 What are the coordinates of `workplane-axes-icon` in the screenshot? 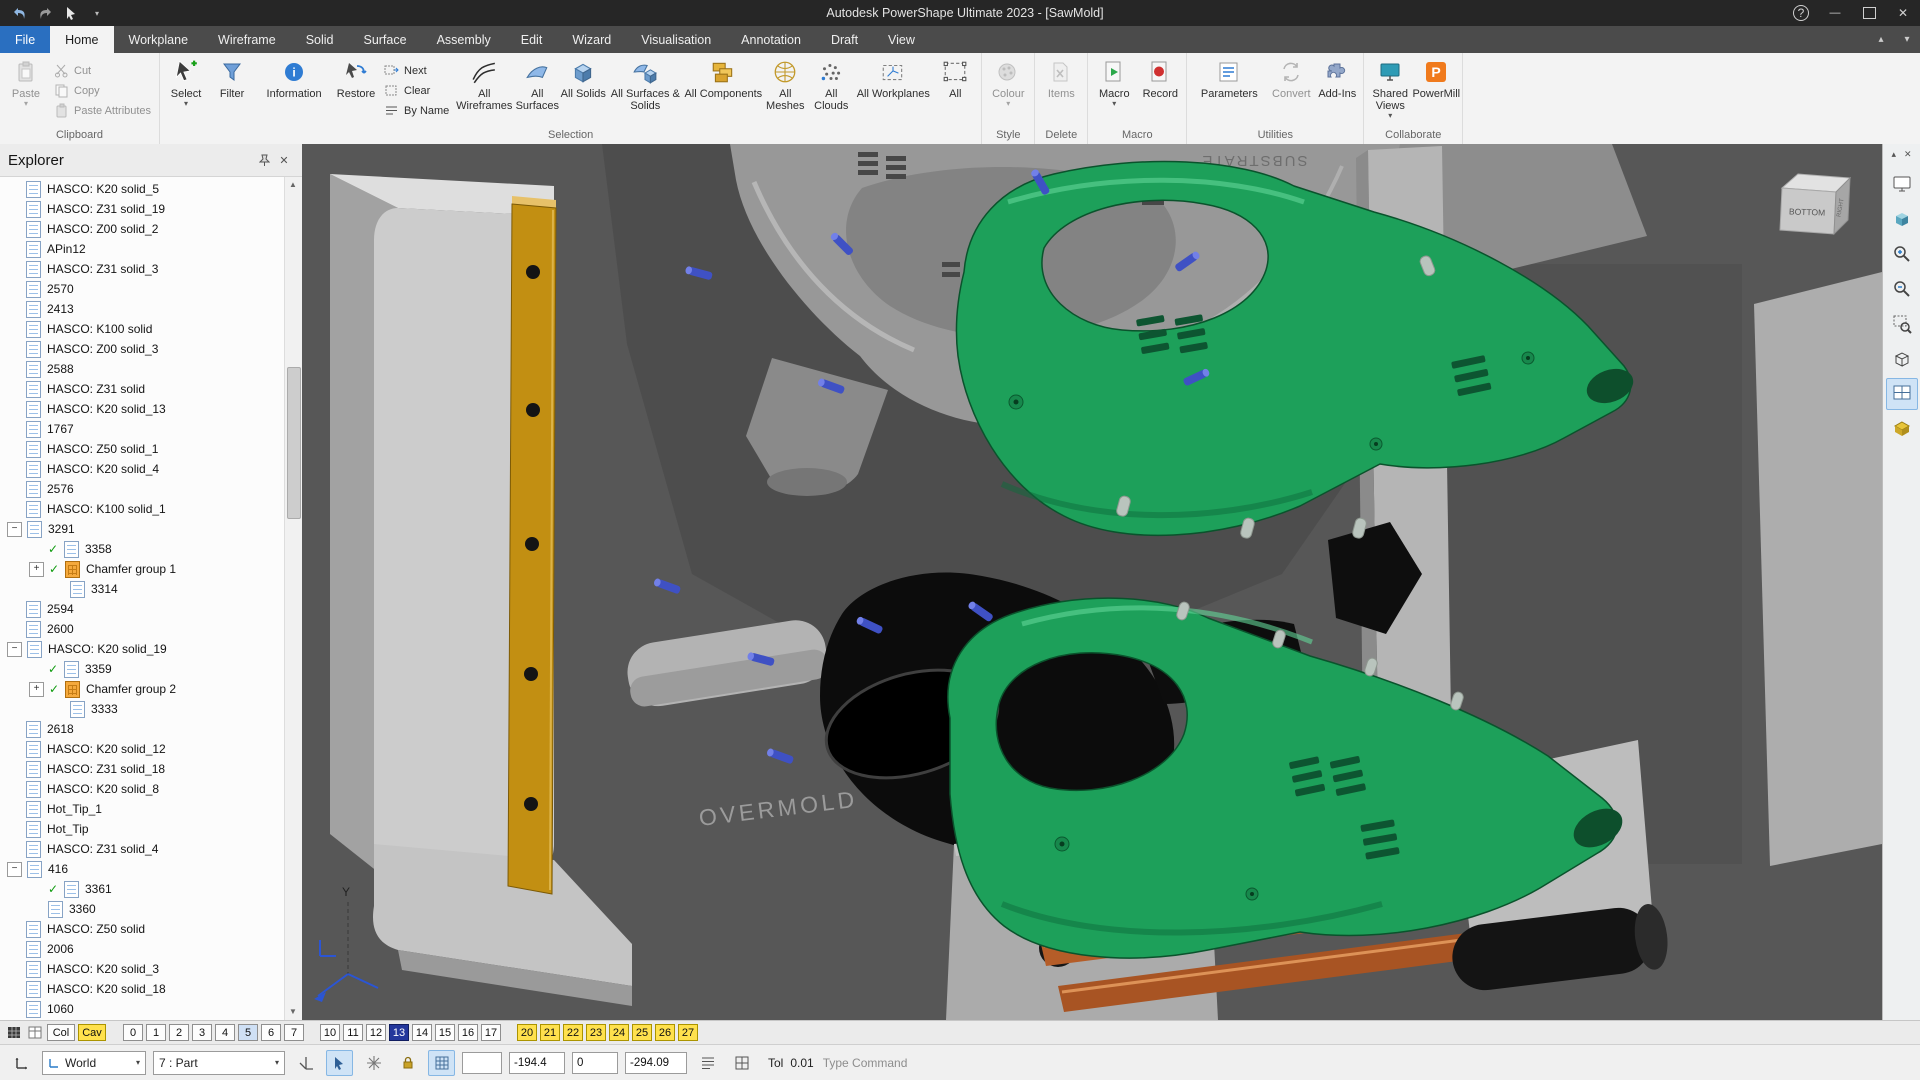 It's located at (21, 1063).